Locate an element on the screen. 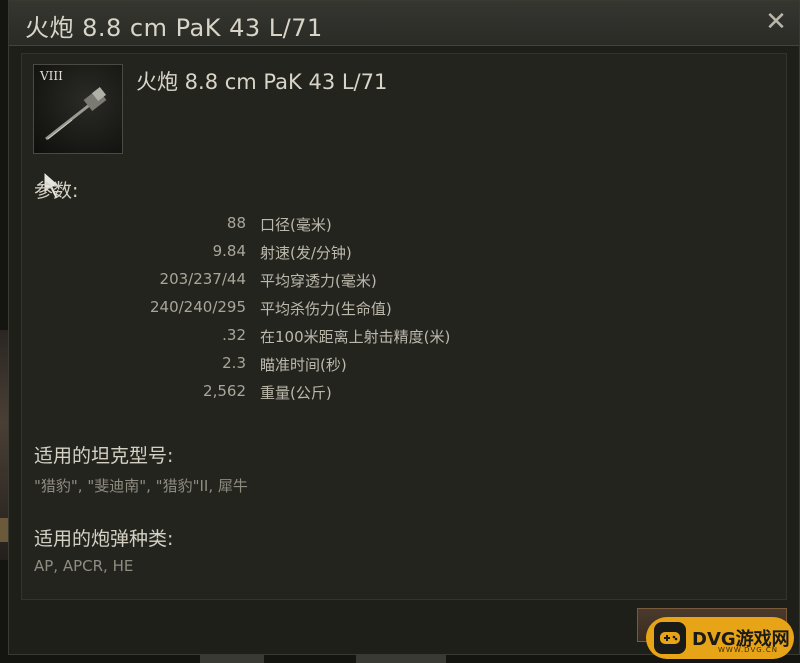 This screenshot has height=663, width=800. gamepad-icon is located at coordinates (670, 638).